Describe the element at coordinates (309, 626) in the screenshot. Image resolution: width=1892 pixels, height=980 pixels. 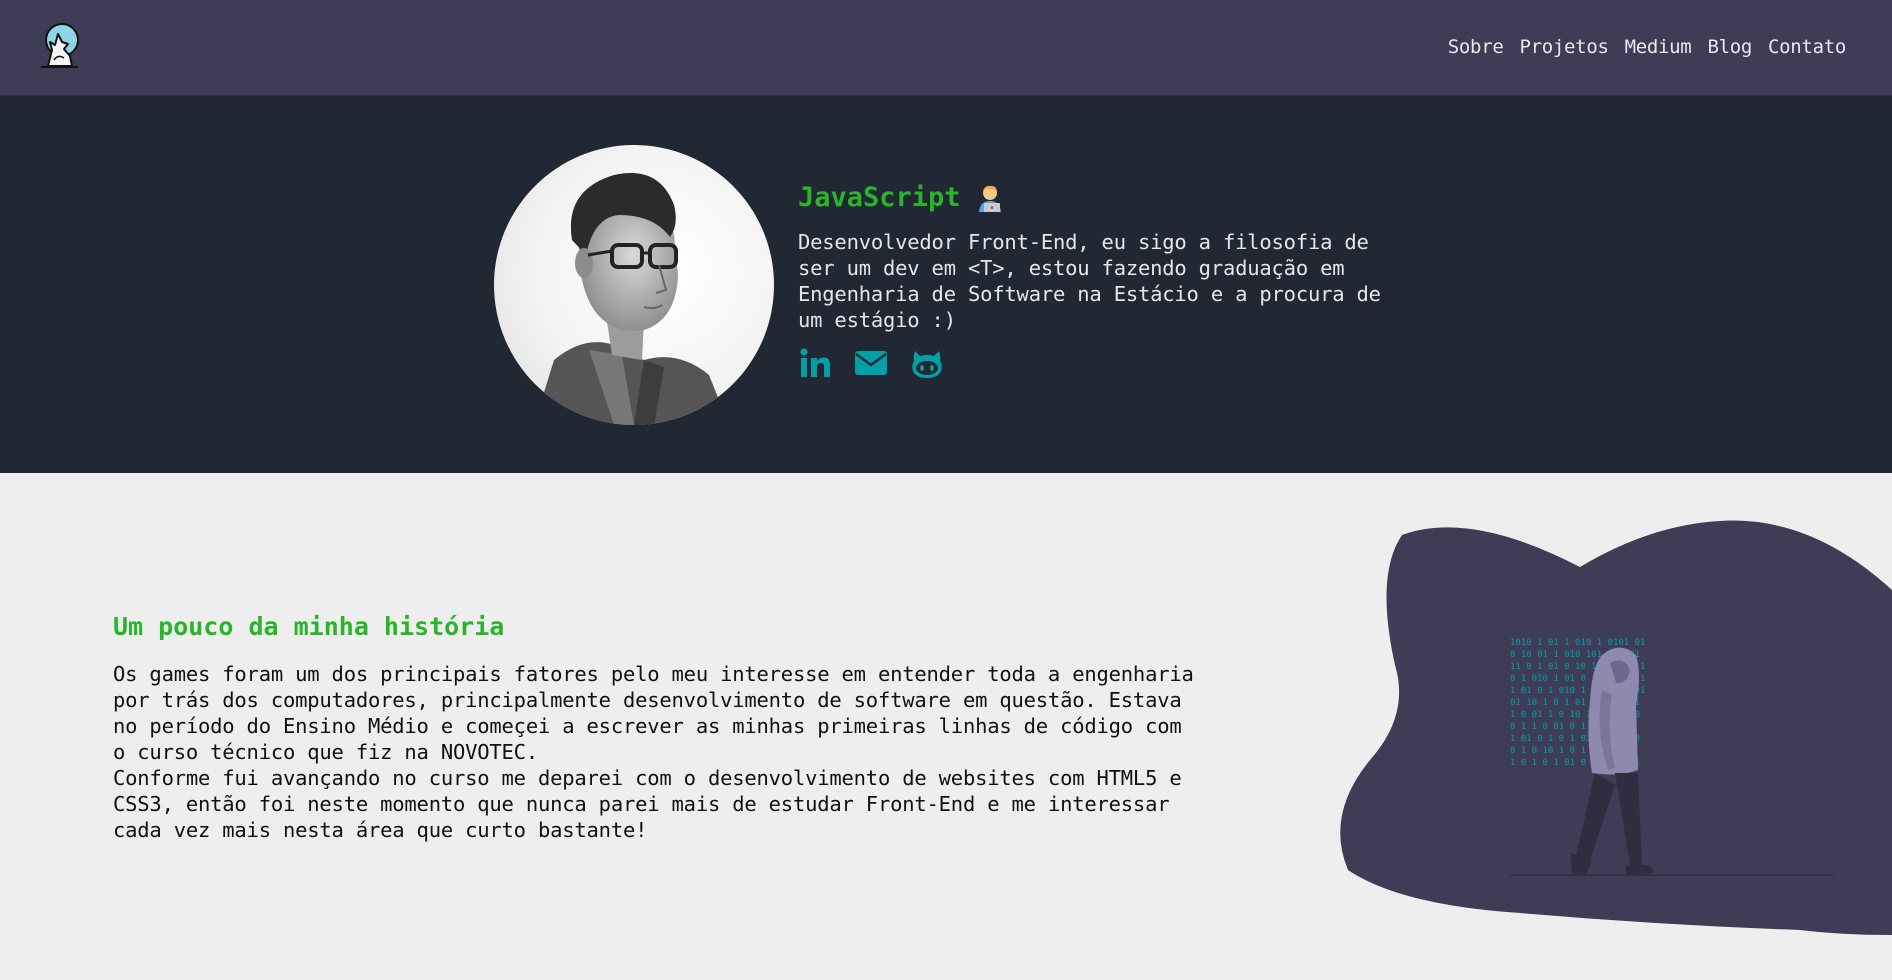
I see `about-title: Um pouco da minha história` at that location.